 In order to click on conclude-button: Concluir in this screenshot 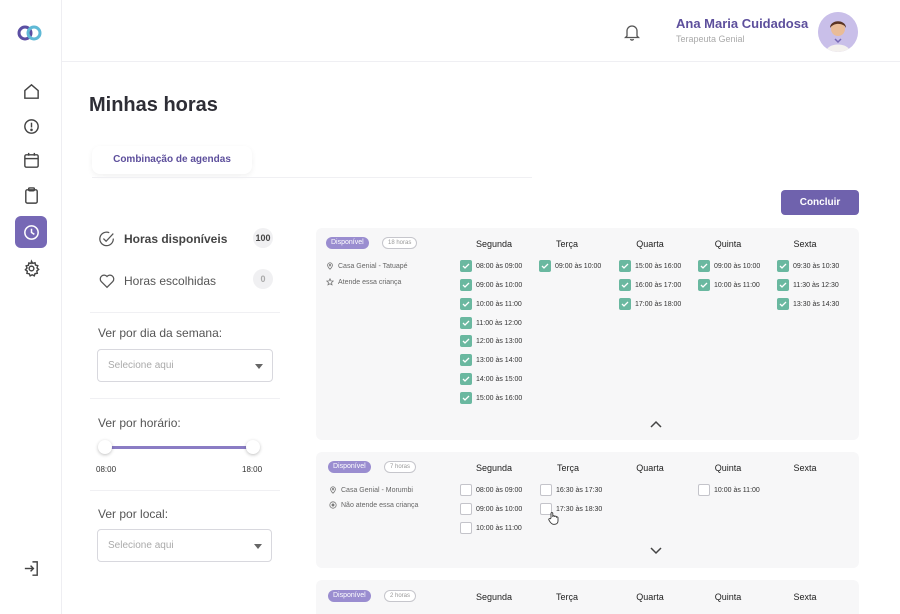, I will do `click(820, 202)`.